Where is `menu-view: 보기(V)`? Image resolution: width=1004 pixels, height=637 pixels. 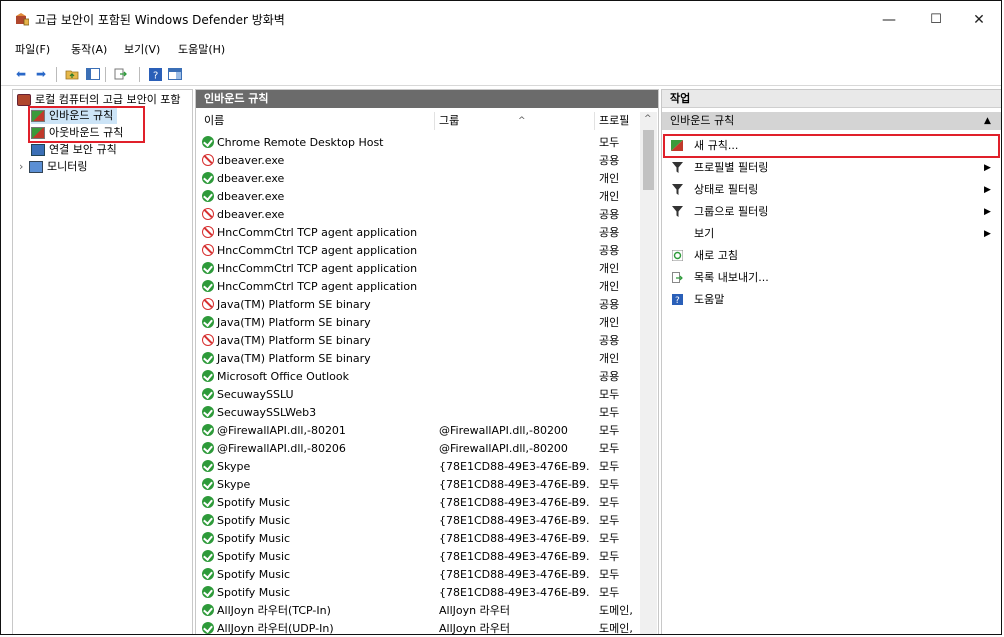 menu-view: 보기(V) is located at coordinates (142, 49).